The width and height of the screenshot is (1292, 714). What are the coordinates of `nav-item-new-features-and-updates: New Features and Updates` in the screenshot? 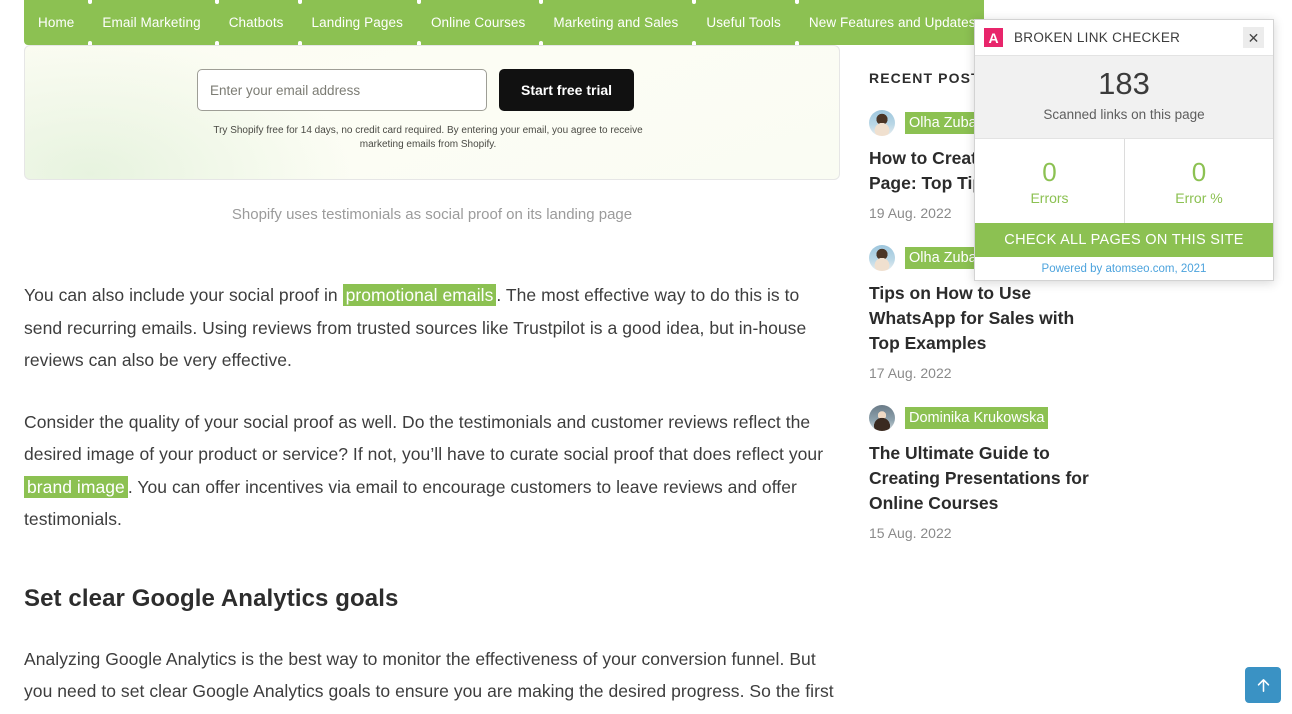 It's located at (889, 22).